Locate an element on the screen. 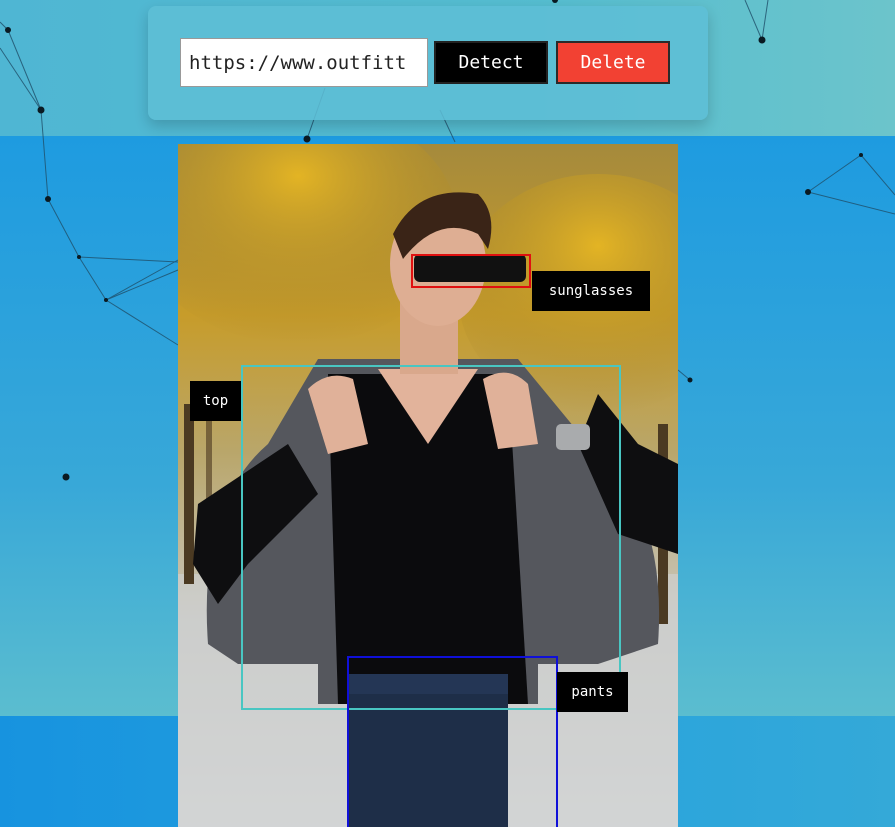  detect-button: Detect is located at coordinates (491, 62).